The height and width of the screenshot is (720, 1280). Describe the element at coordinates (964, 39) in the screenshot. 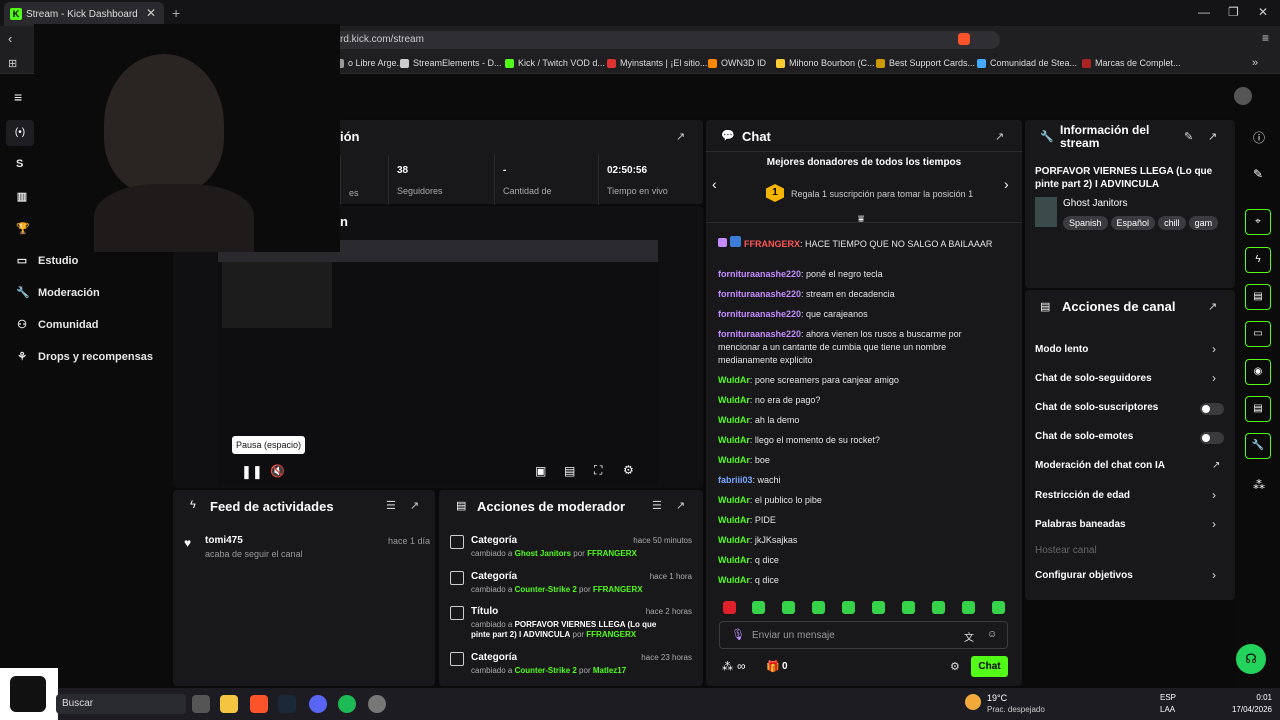

I see `brave-shield-icon` at that location.